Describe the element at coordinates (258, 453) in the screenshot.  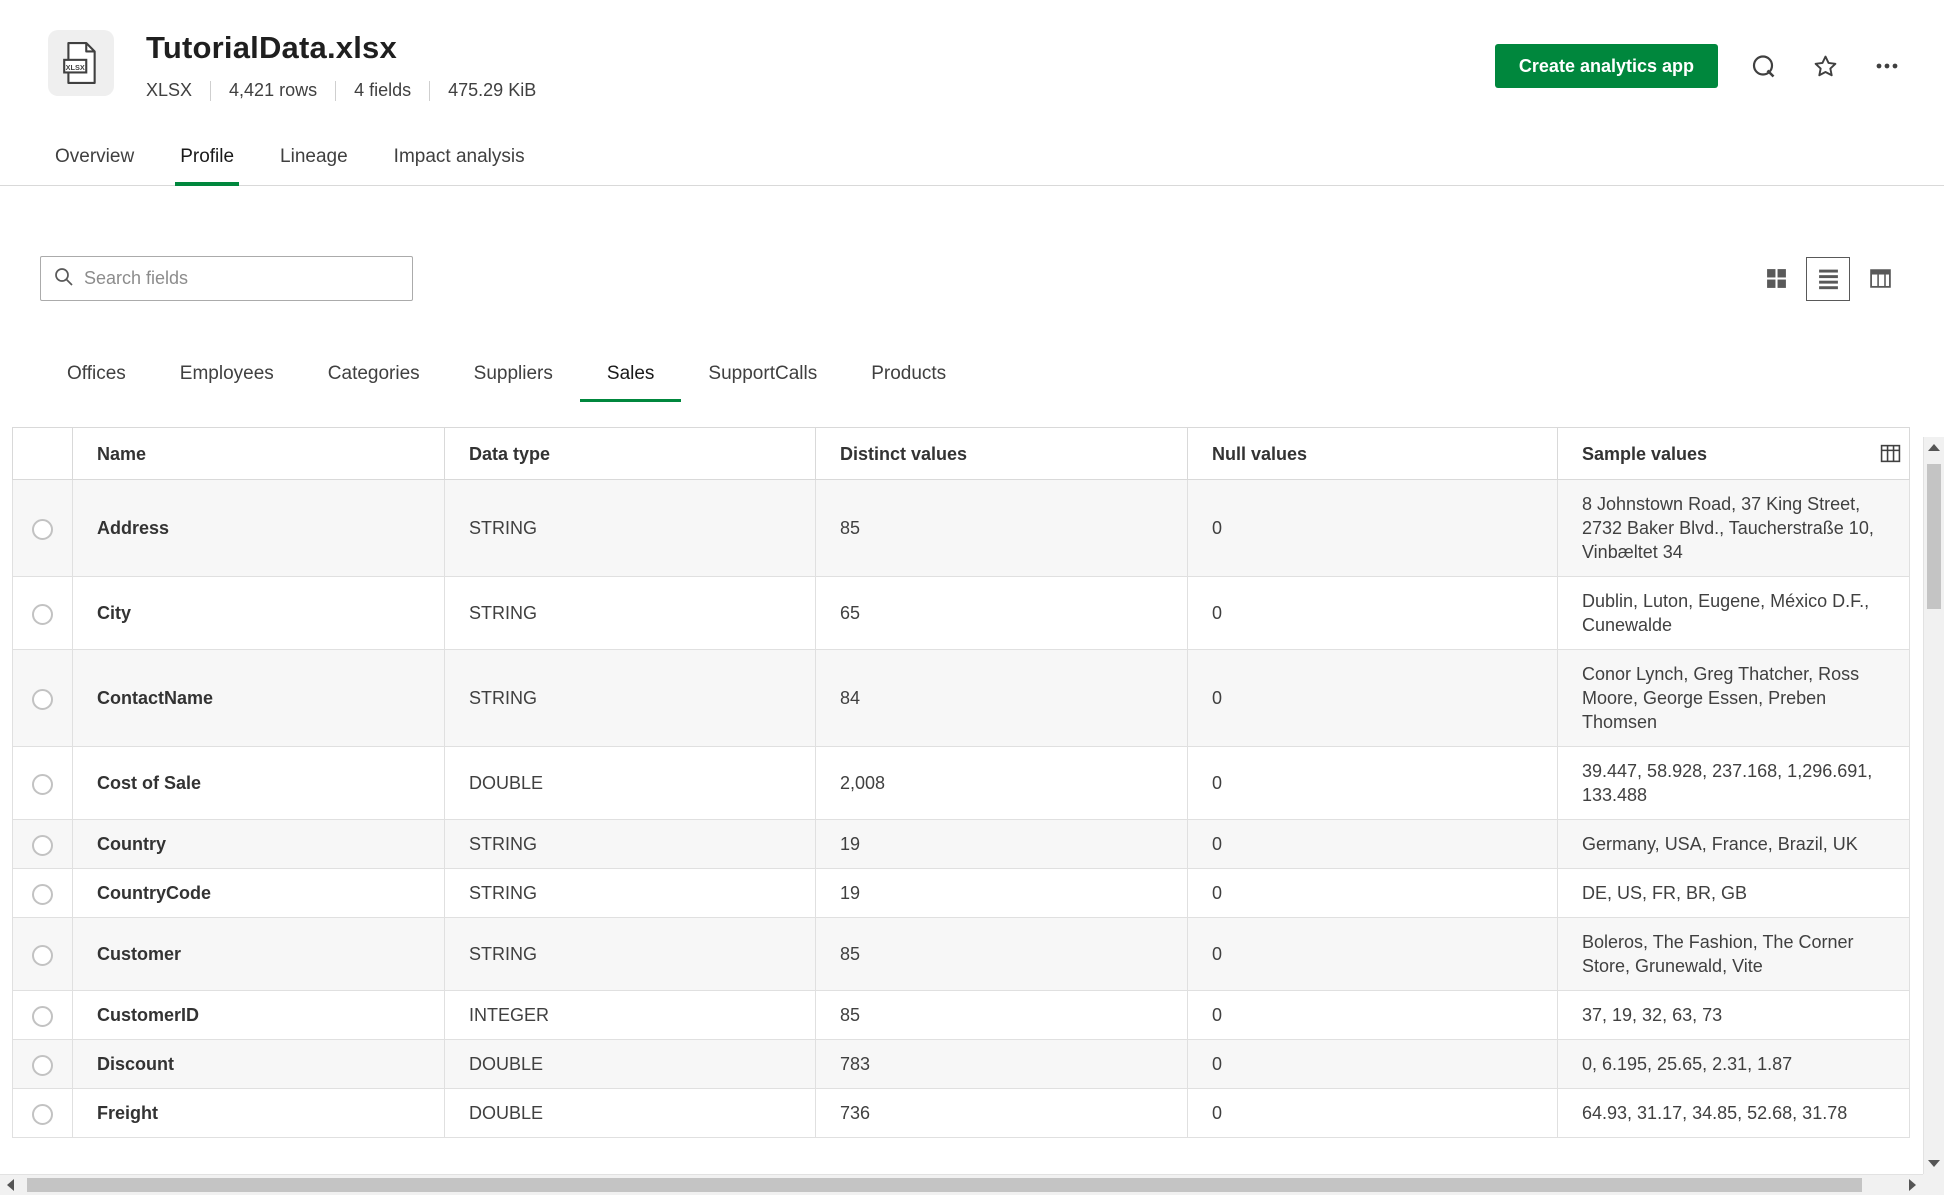
I see `column-header-name: Name` at that location.